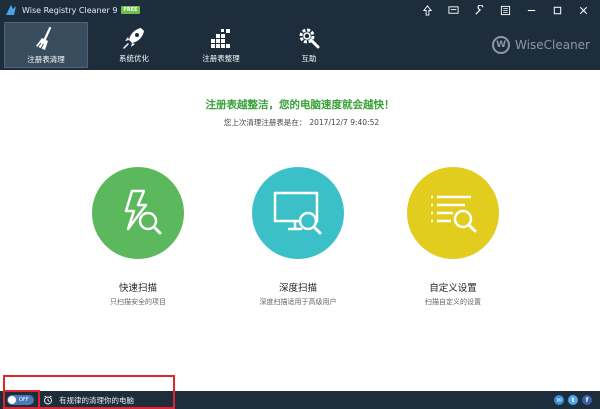 The image size is (600, 409). I want to click on maximize-icon, so click(557, 10).